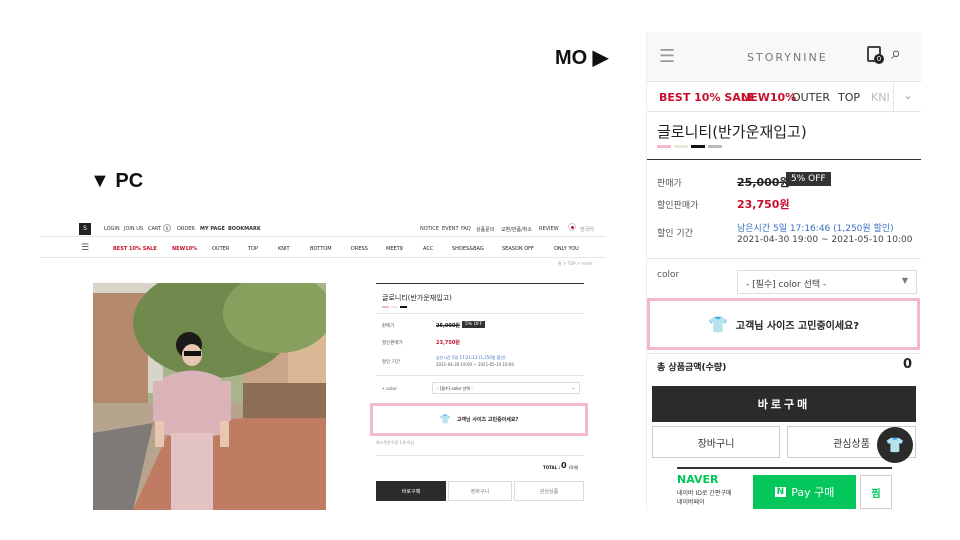  What do you see at coordinates (564, 465) in the screenshot?
I see `pc-total-value: 0` at bounding box center [564, 465].